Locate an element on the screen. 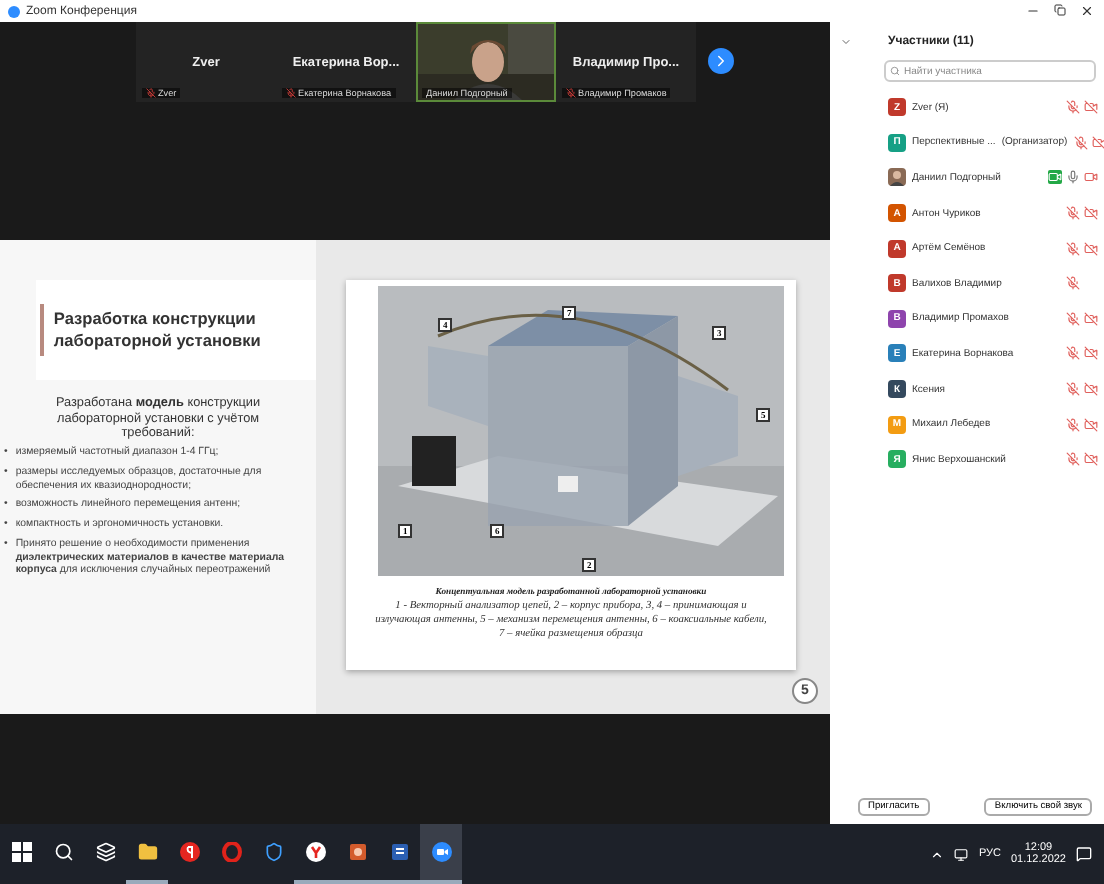 Image resolution: width=1104 pixels, height=884 pixels. next-page-button is located at coordinates (721, 61).